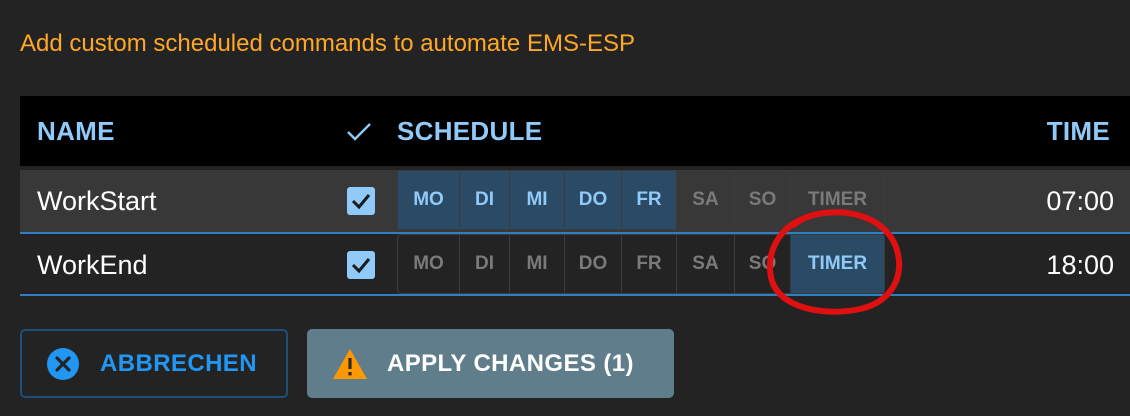  I want to click on cancel-button: ABBRECHEN, so click(154, 363).